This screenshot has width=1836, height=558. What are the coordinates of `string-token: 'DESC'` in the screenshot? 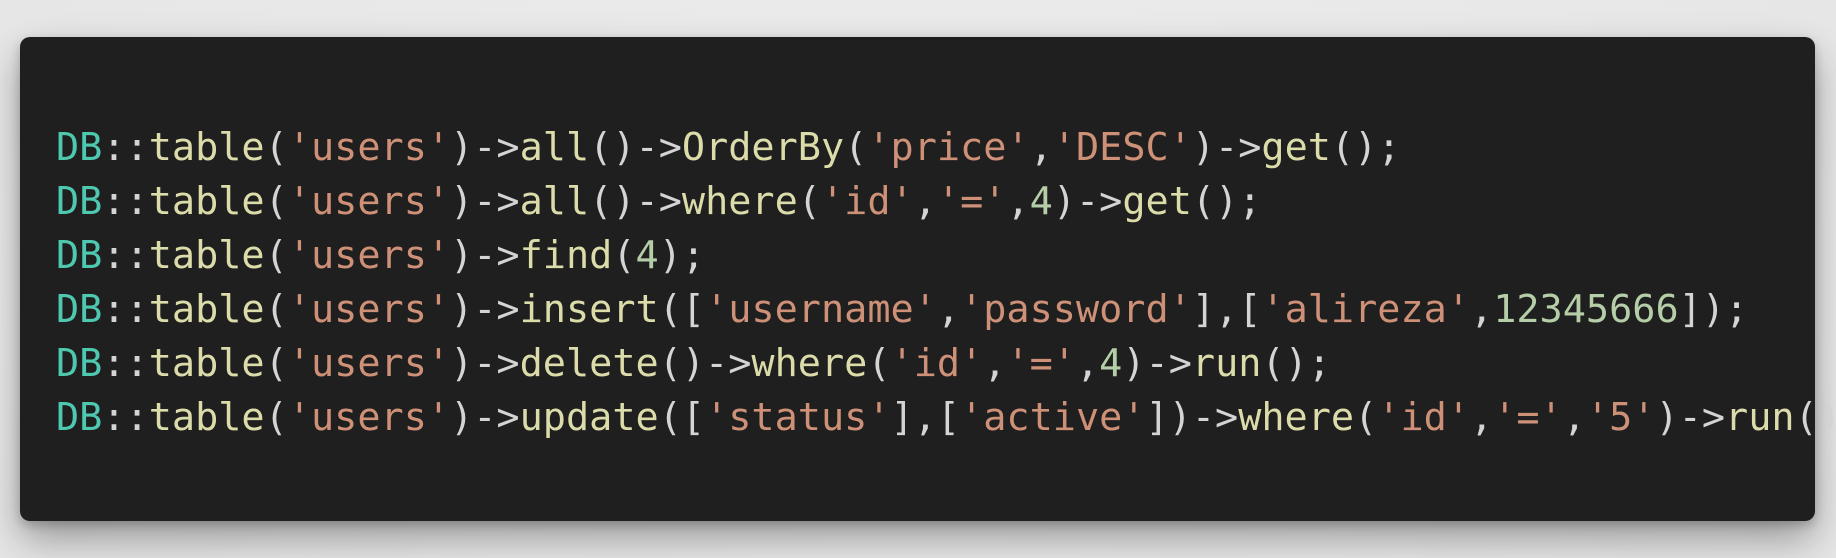 It's located at (1122, 147).